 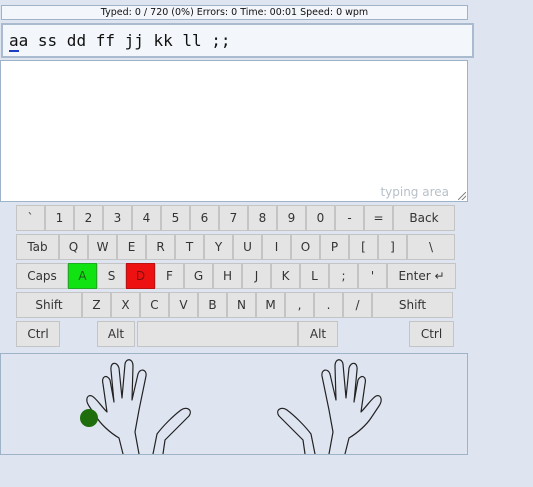 I want to click on key-semicolon: ;, so click(x=343, y=276).